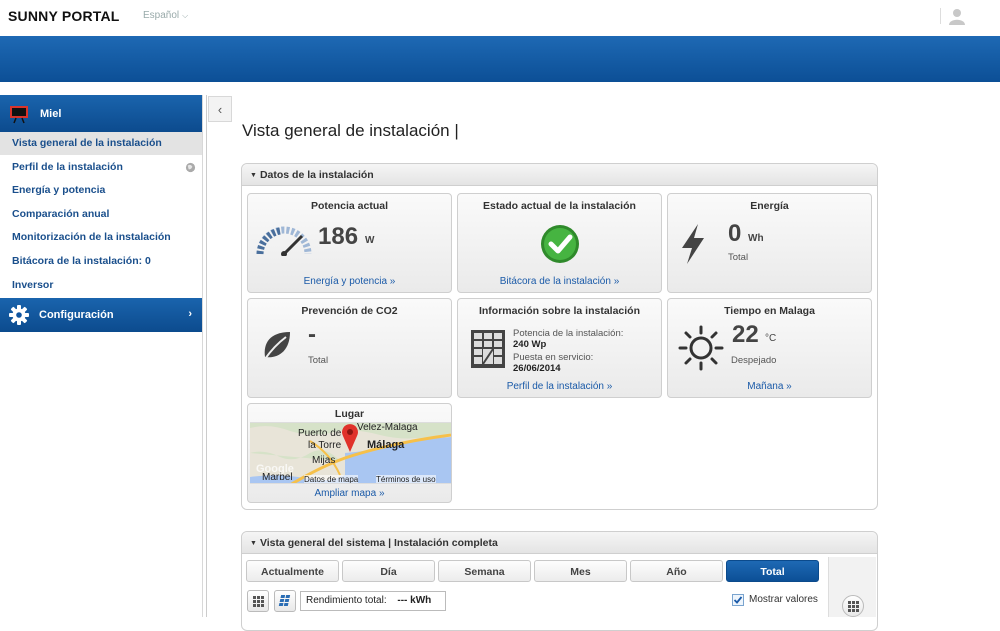 The height and width of the screenshot is (631, 1000). What do you see at coordinates (64, 16) in the screenshot?
I see `brand-logo: SUNNY PORTAL` at bounding box center [64, 16].